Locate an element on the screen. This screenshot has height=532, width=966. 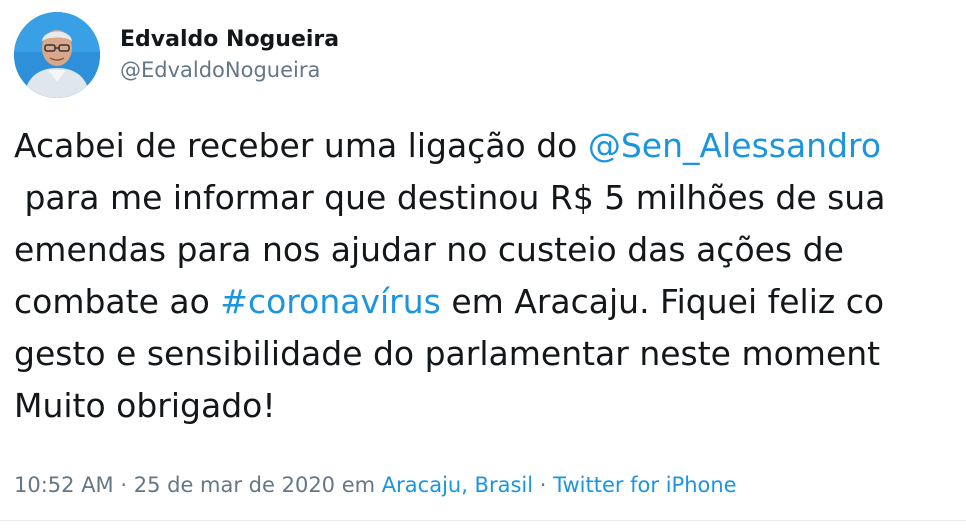
tweet-line-1-prefix: Acabei de receber uma ligação do is located at coordinates (301, 145).